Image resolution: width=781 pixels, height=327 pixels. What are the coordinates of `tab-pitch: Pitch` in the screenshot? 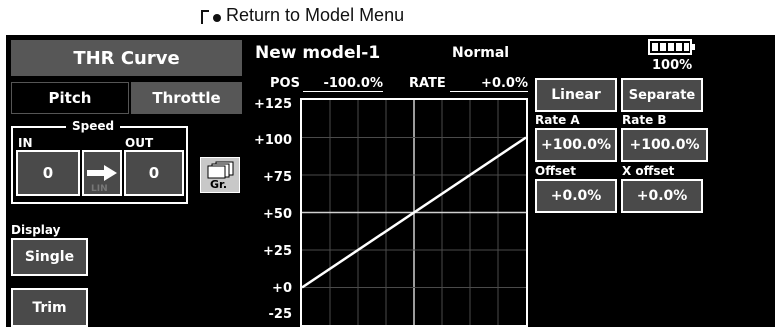 It's located at (70, 98).